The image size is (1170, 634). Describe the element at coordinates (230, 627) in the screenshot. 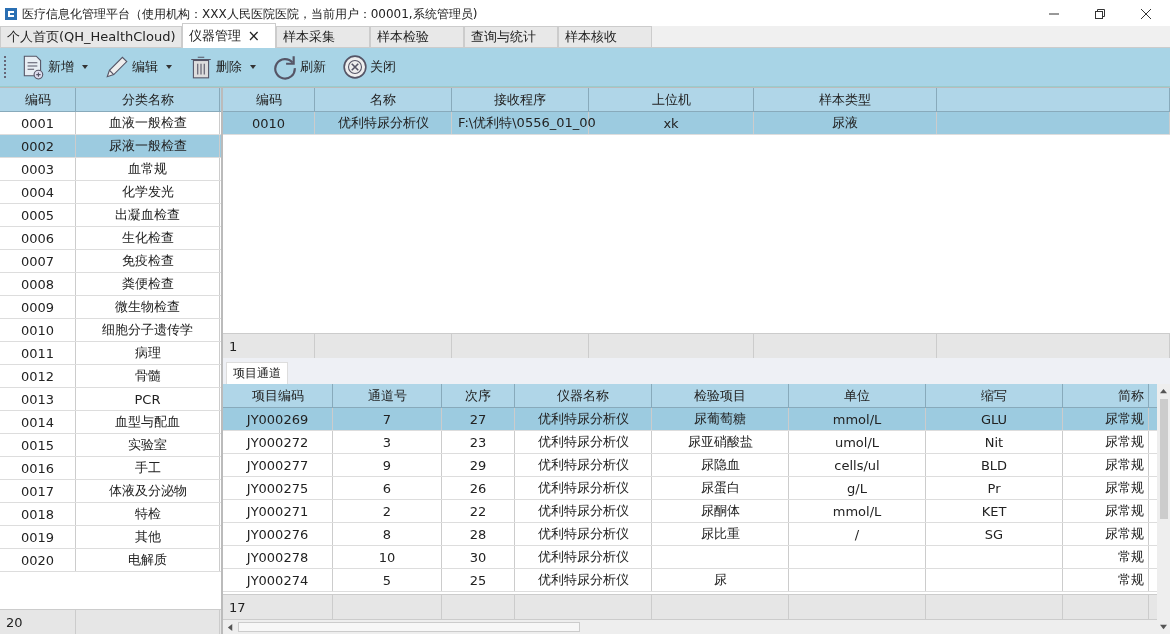

I see `scroll-left-icon` at that location.